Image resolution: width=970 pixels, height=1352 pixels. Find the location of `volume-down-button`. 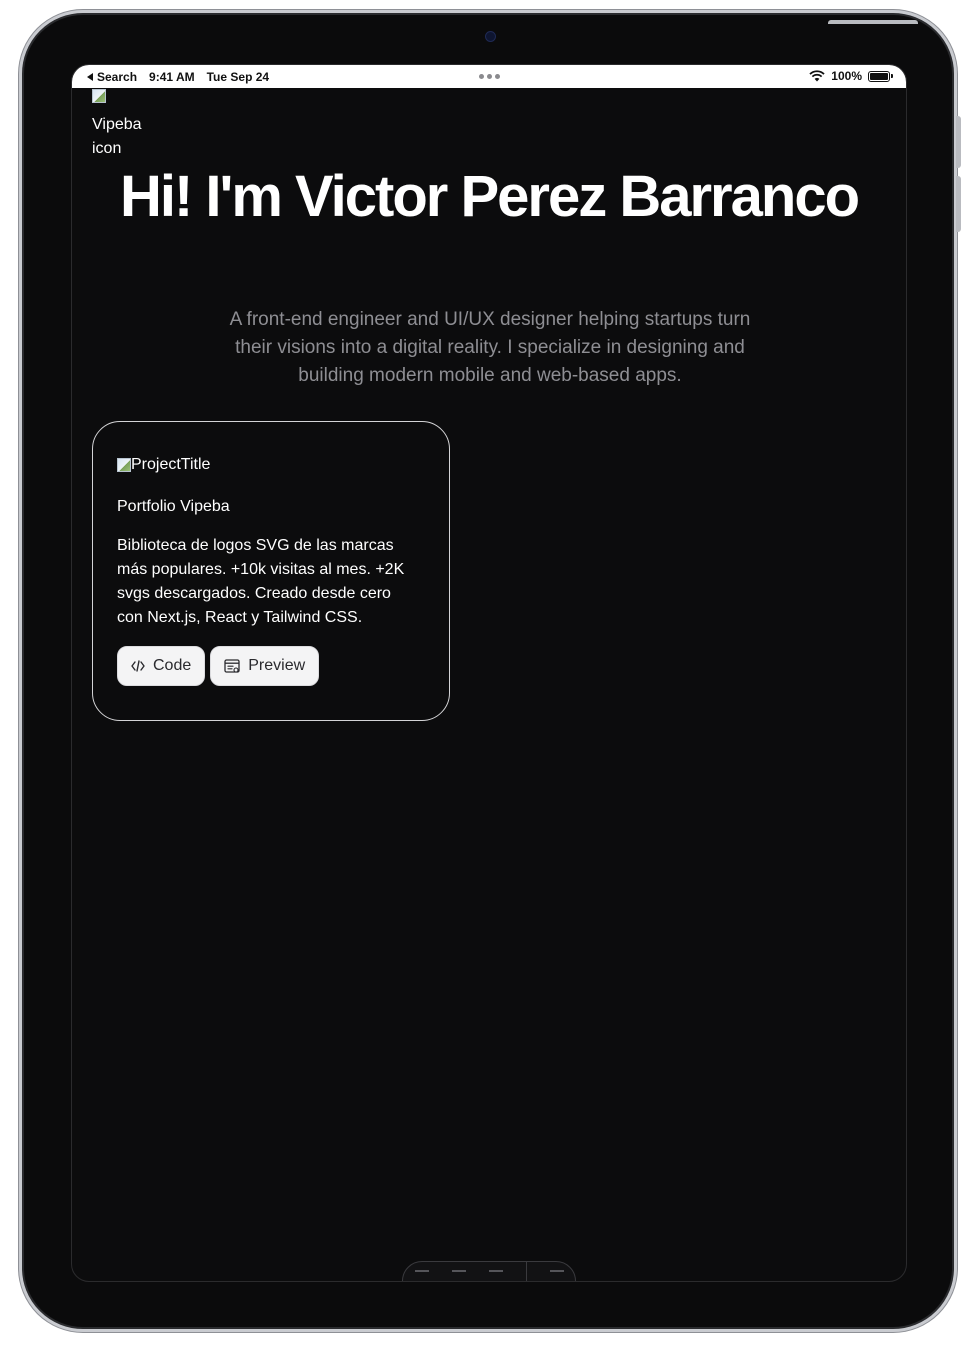

volume-down-button is located at coordinates (958, 204).